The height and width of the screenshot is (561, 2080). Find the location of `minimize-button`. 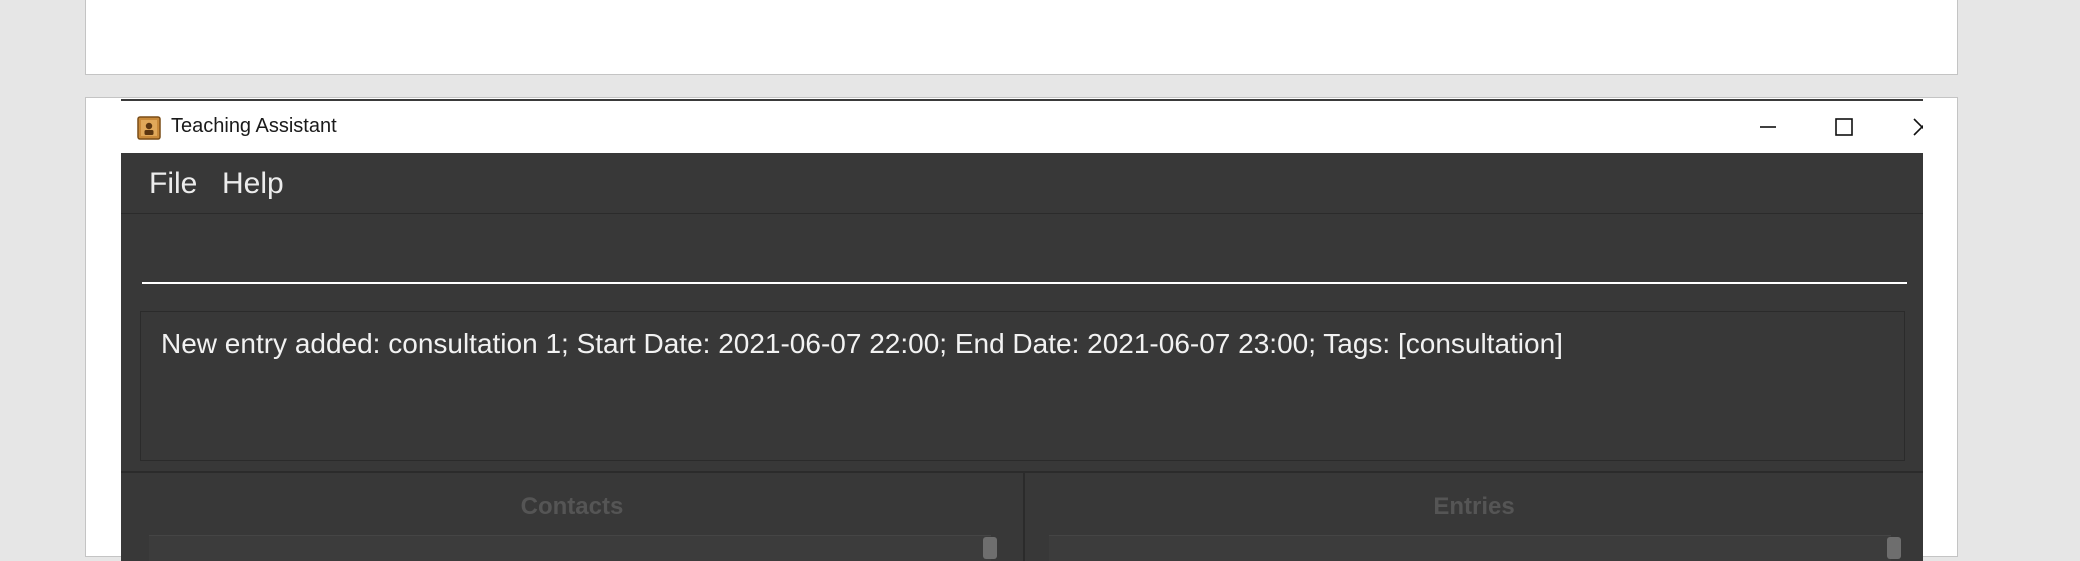

minimize-button is located at coordinates (1768, 127).